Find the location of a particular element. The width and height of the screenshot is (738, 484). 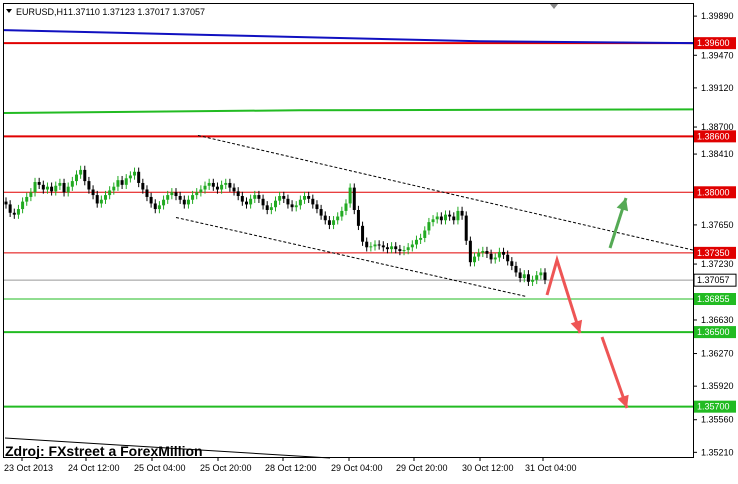

level-tag-label-4: 1.36855 is located at coordinates (713, 299).